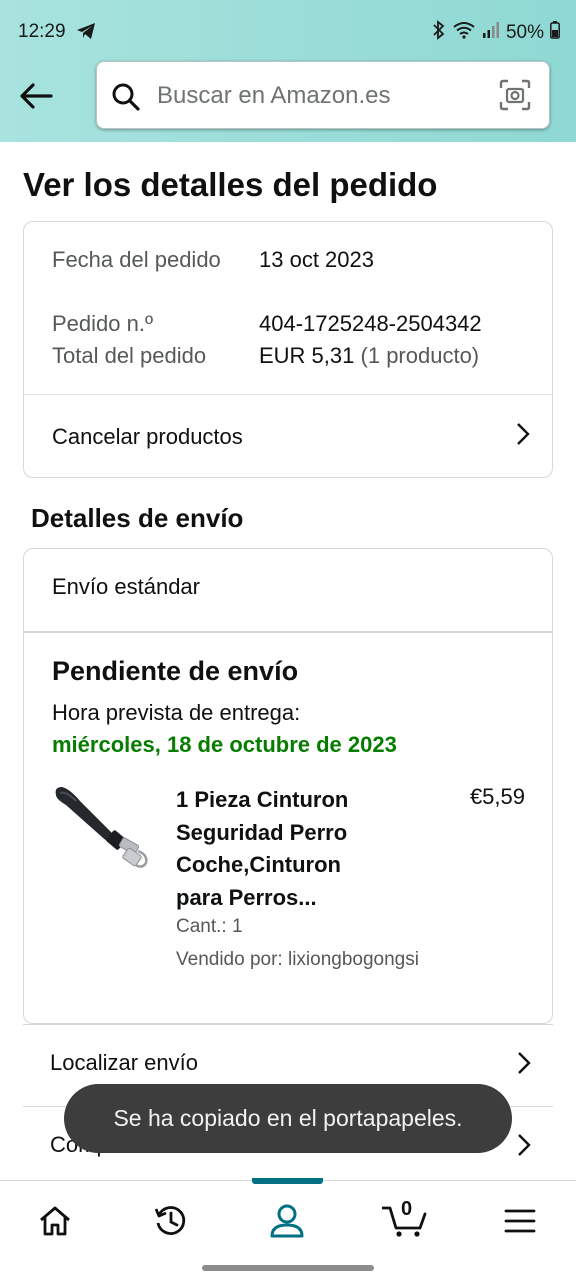  Describe the element at coordinates (439, 33) in the screenshot. I see `bluetooth-icon` at that location.